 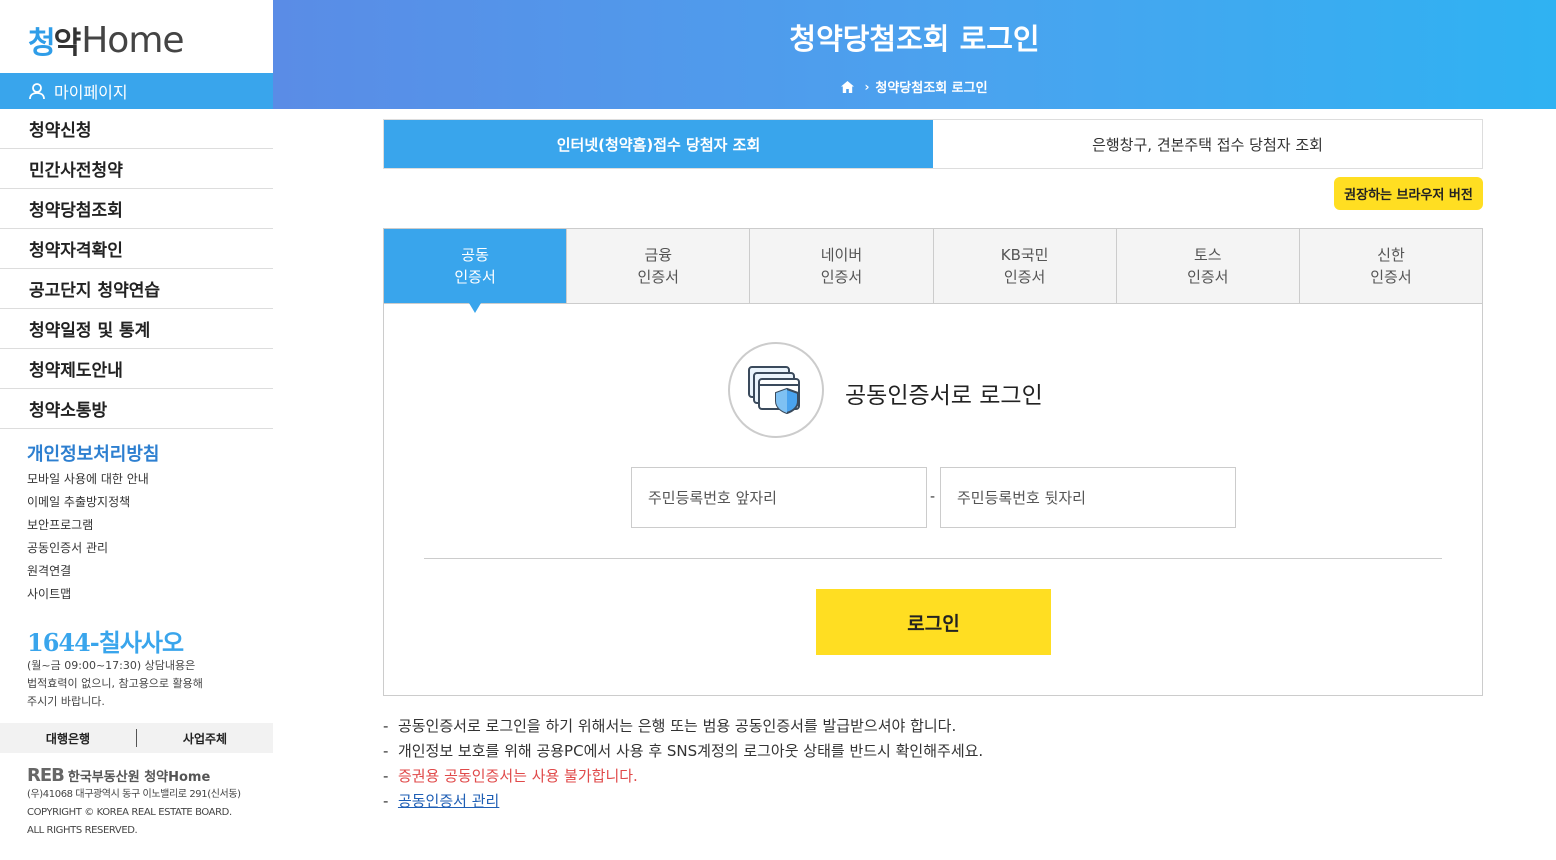 What do you see at coordinates (931, 88) in the screenshot?
I see `breadcrumb-current: 청약당첨조회 로그인` at bounding box center [931, 88].